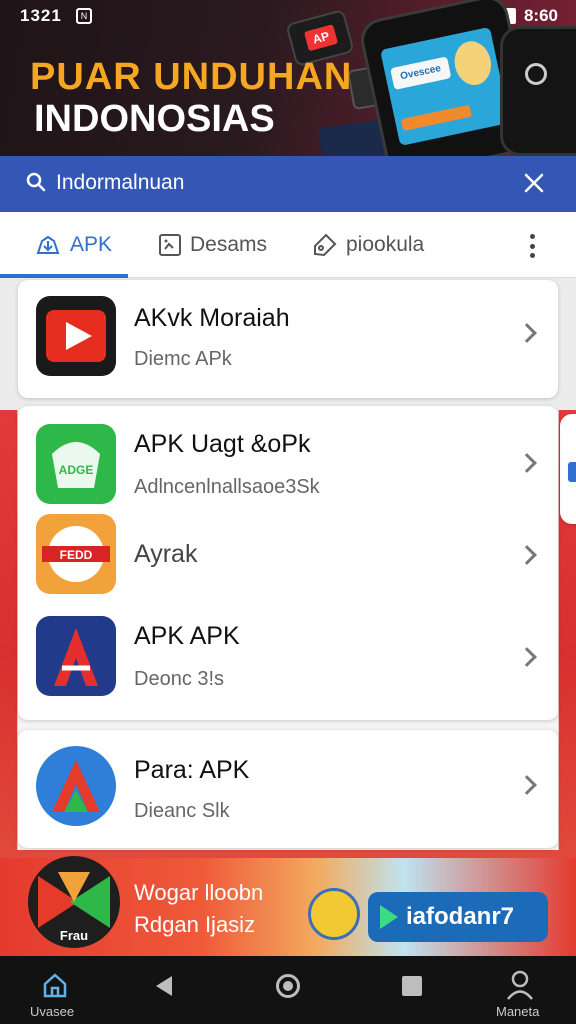 The image size is (576, 1024). I want to click on active-tab-indicator, so click(64, 276).